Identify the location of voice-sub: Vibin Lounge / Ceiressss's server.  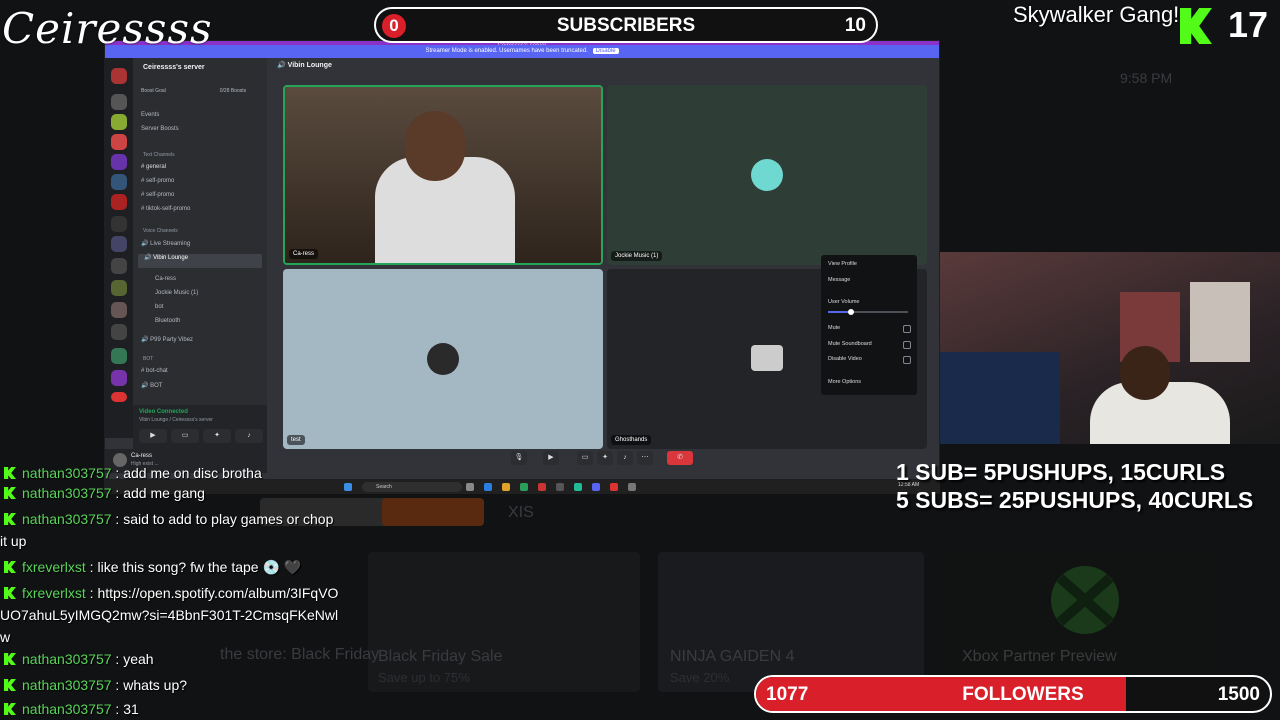
(176, 420).